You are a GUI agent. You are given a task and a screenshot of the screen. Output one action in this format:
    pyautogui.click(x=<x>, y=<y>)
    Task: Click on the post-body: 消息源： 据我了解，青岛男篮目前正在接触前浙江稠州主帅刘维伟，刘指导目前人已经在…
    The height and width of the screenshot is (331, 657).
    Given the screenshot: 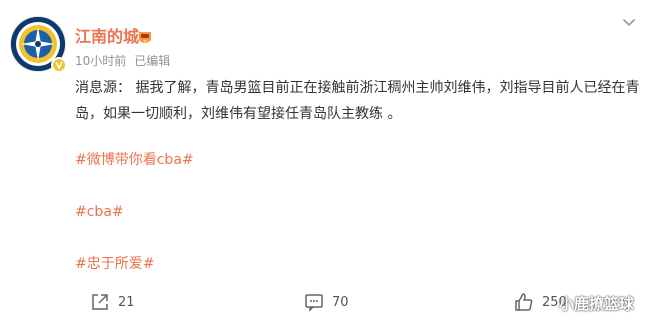 What is the action you would take?
    pyautogui.click(x=359, y=101)
    